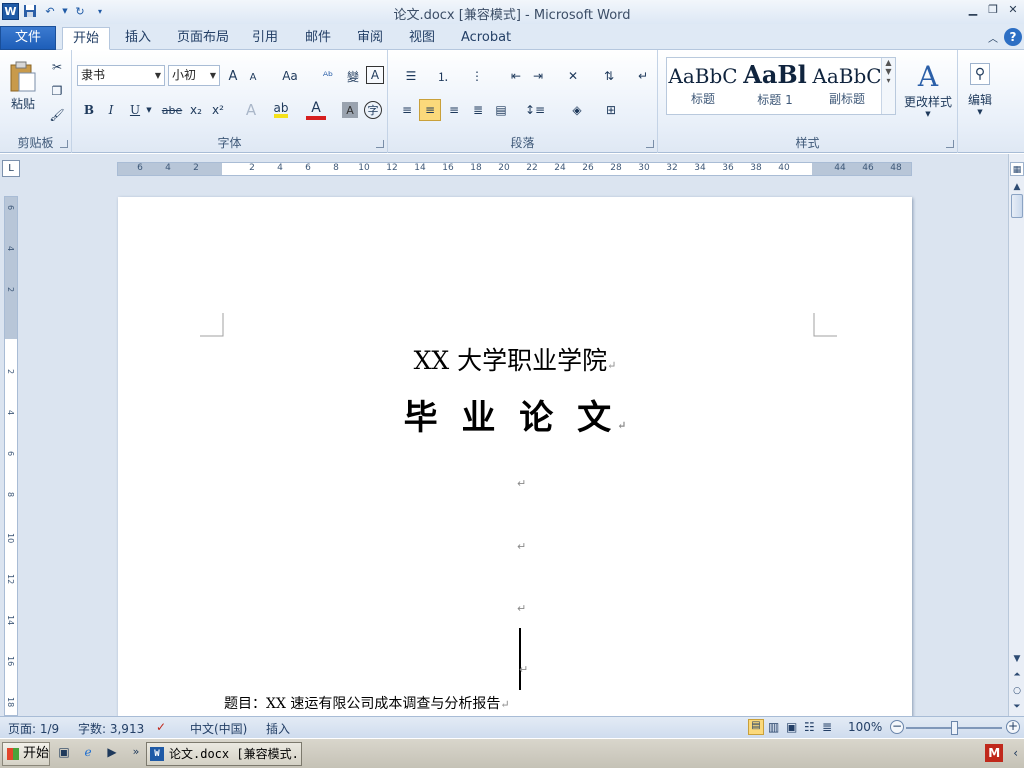 This screenshot has width=1024, height=768. I want to click on ruler-tick-label: 4, so click(10, 413).